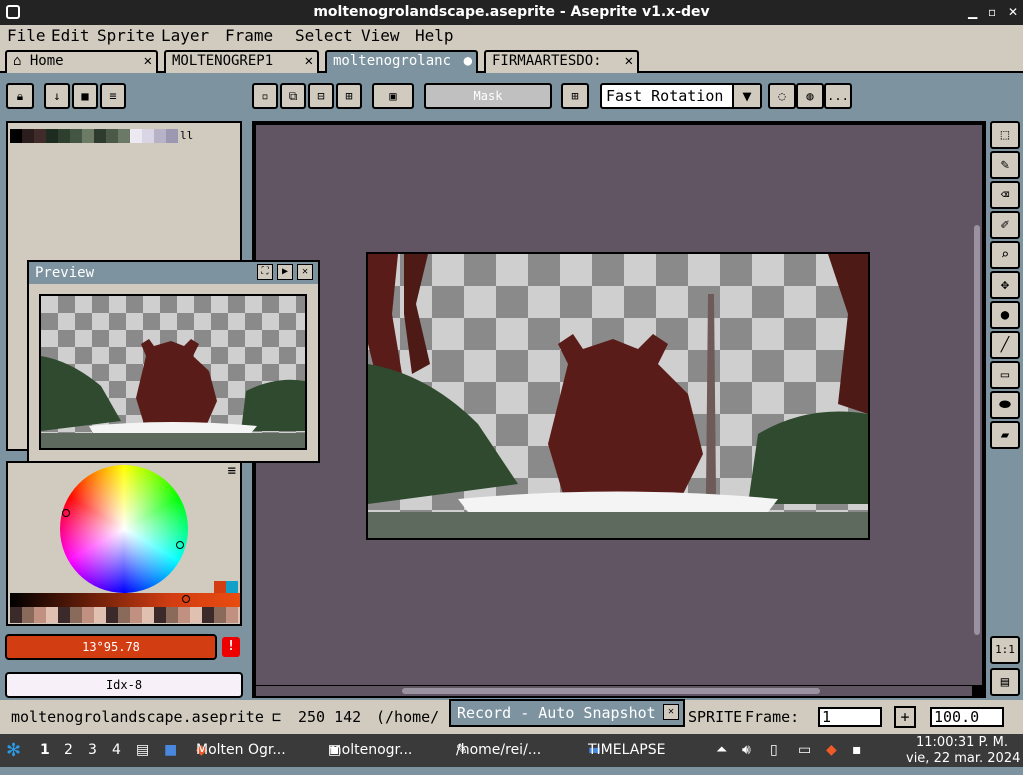 This screenshot has height=775, width=1023. I want to click on move-tool: ✥, so click(1005, 285).